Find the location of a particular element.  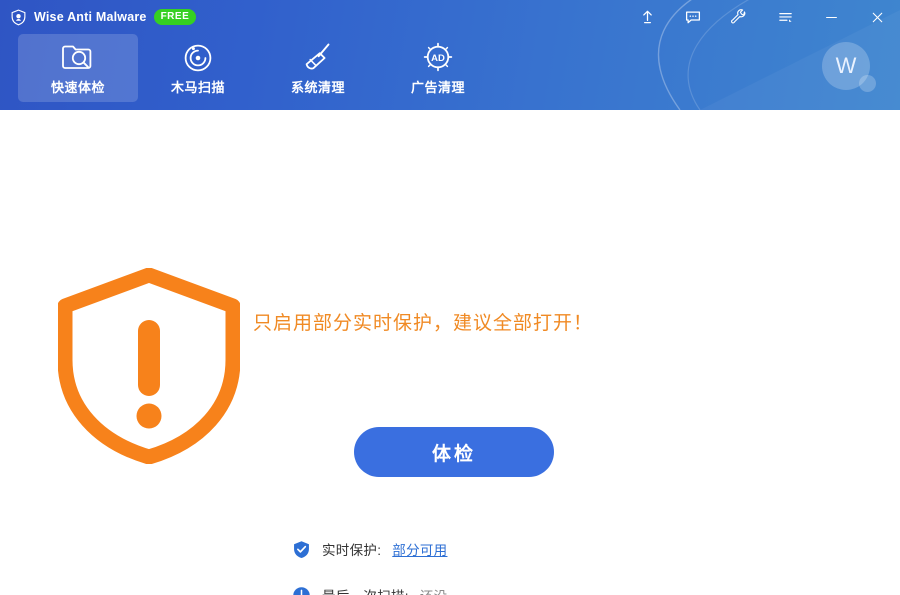

nav-label: 广告清理 is located at coordinates (437, 87).